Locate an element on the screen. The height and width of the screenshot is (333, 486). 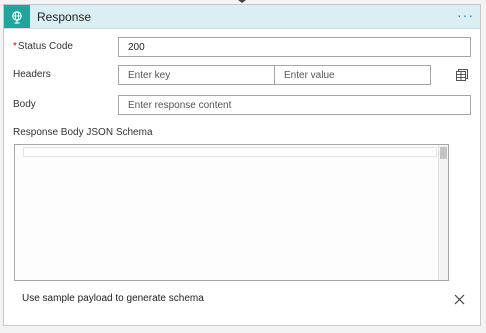
schema-label: Response Body JSON Schema is located at coordinates (83, 132).